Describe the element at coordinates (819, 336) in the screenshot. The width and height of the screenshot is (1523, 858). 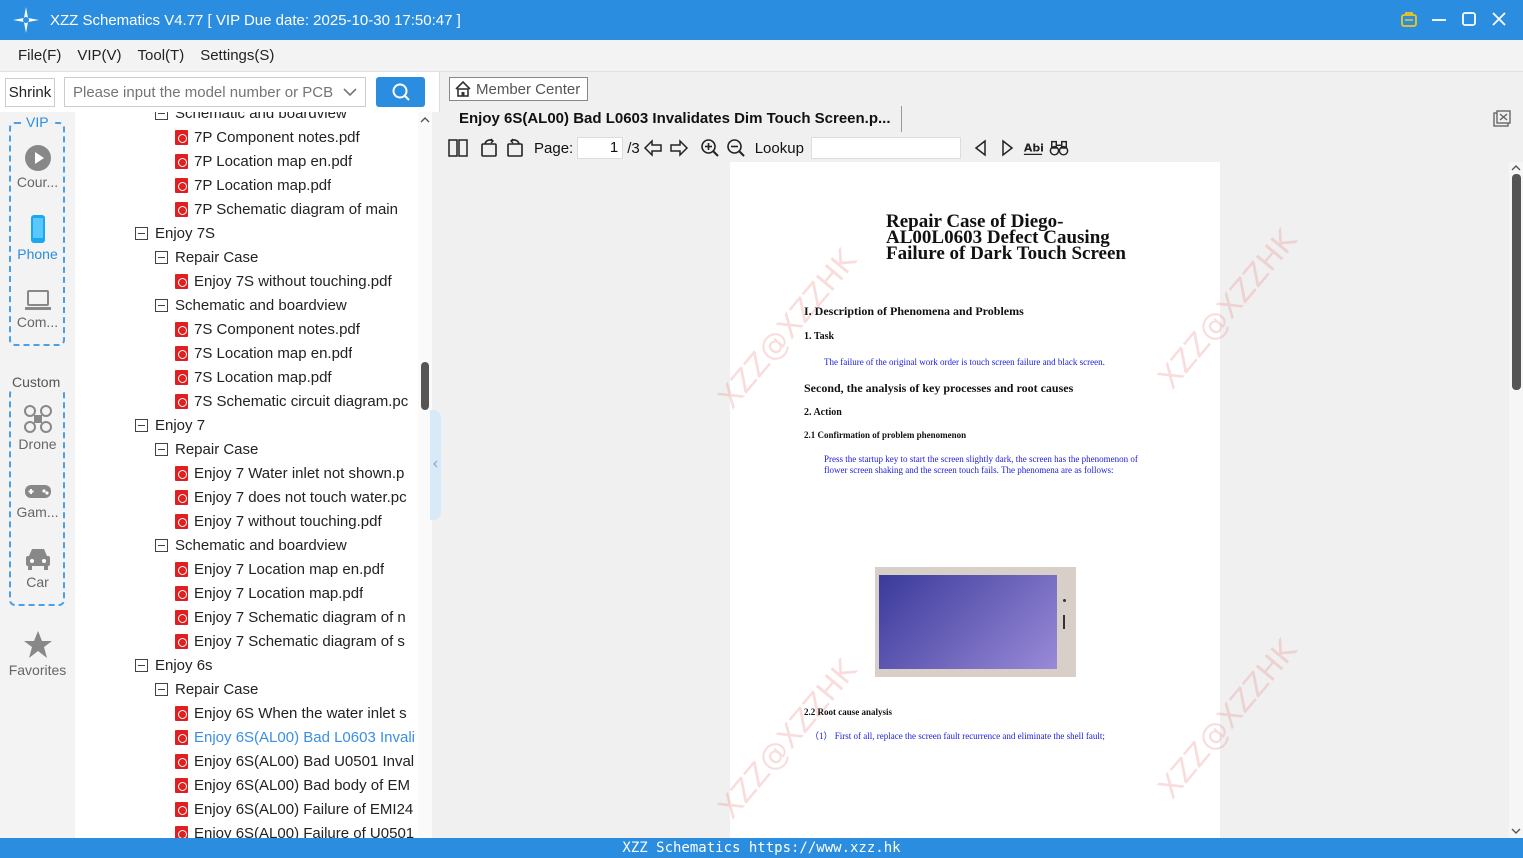
I see `doc-task-heading: 1. Task` at that location.